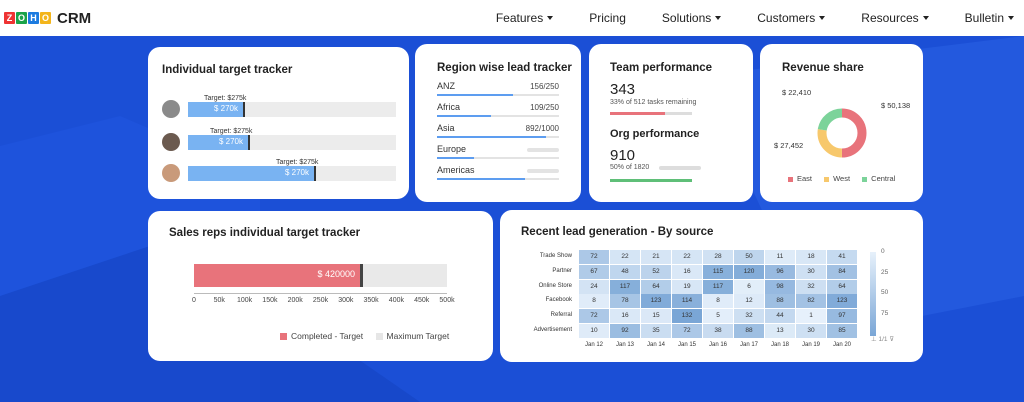 This screenshot has width=1024, height=402. What do you see at coordinates (327, 336) in the screenshot?
I see `legend-label: Completed - Target` at bounding box center [327, 336].